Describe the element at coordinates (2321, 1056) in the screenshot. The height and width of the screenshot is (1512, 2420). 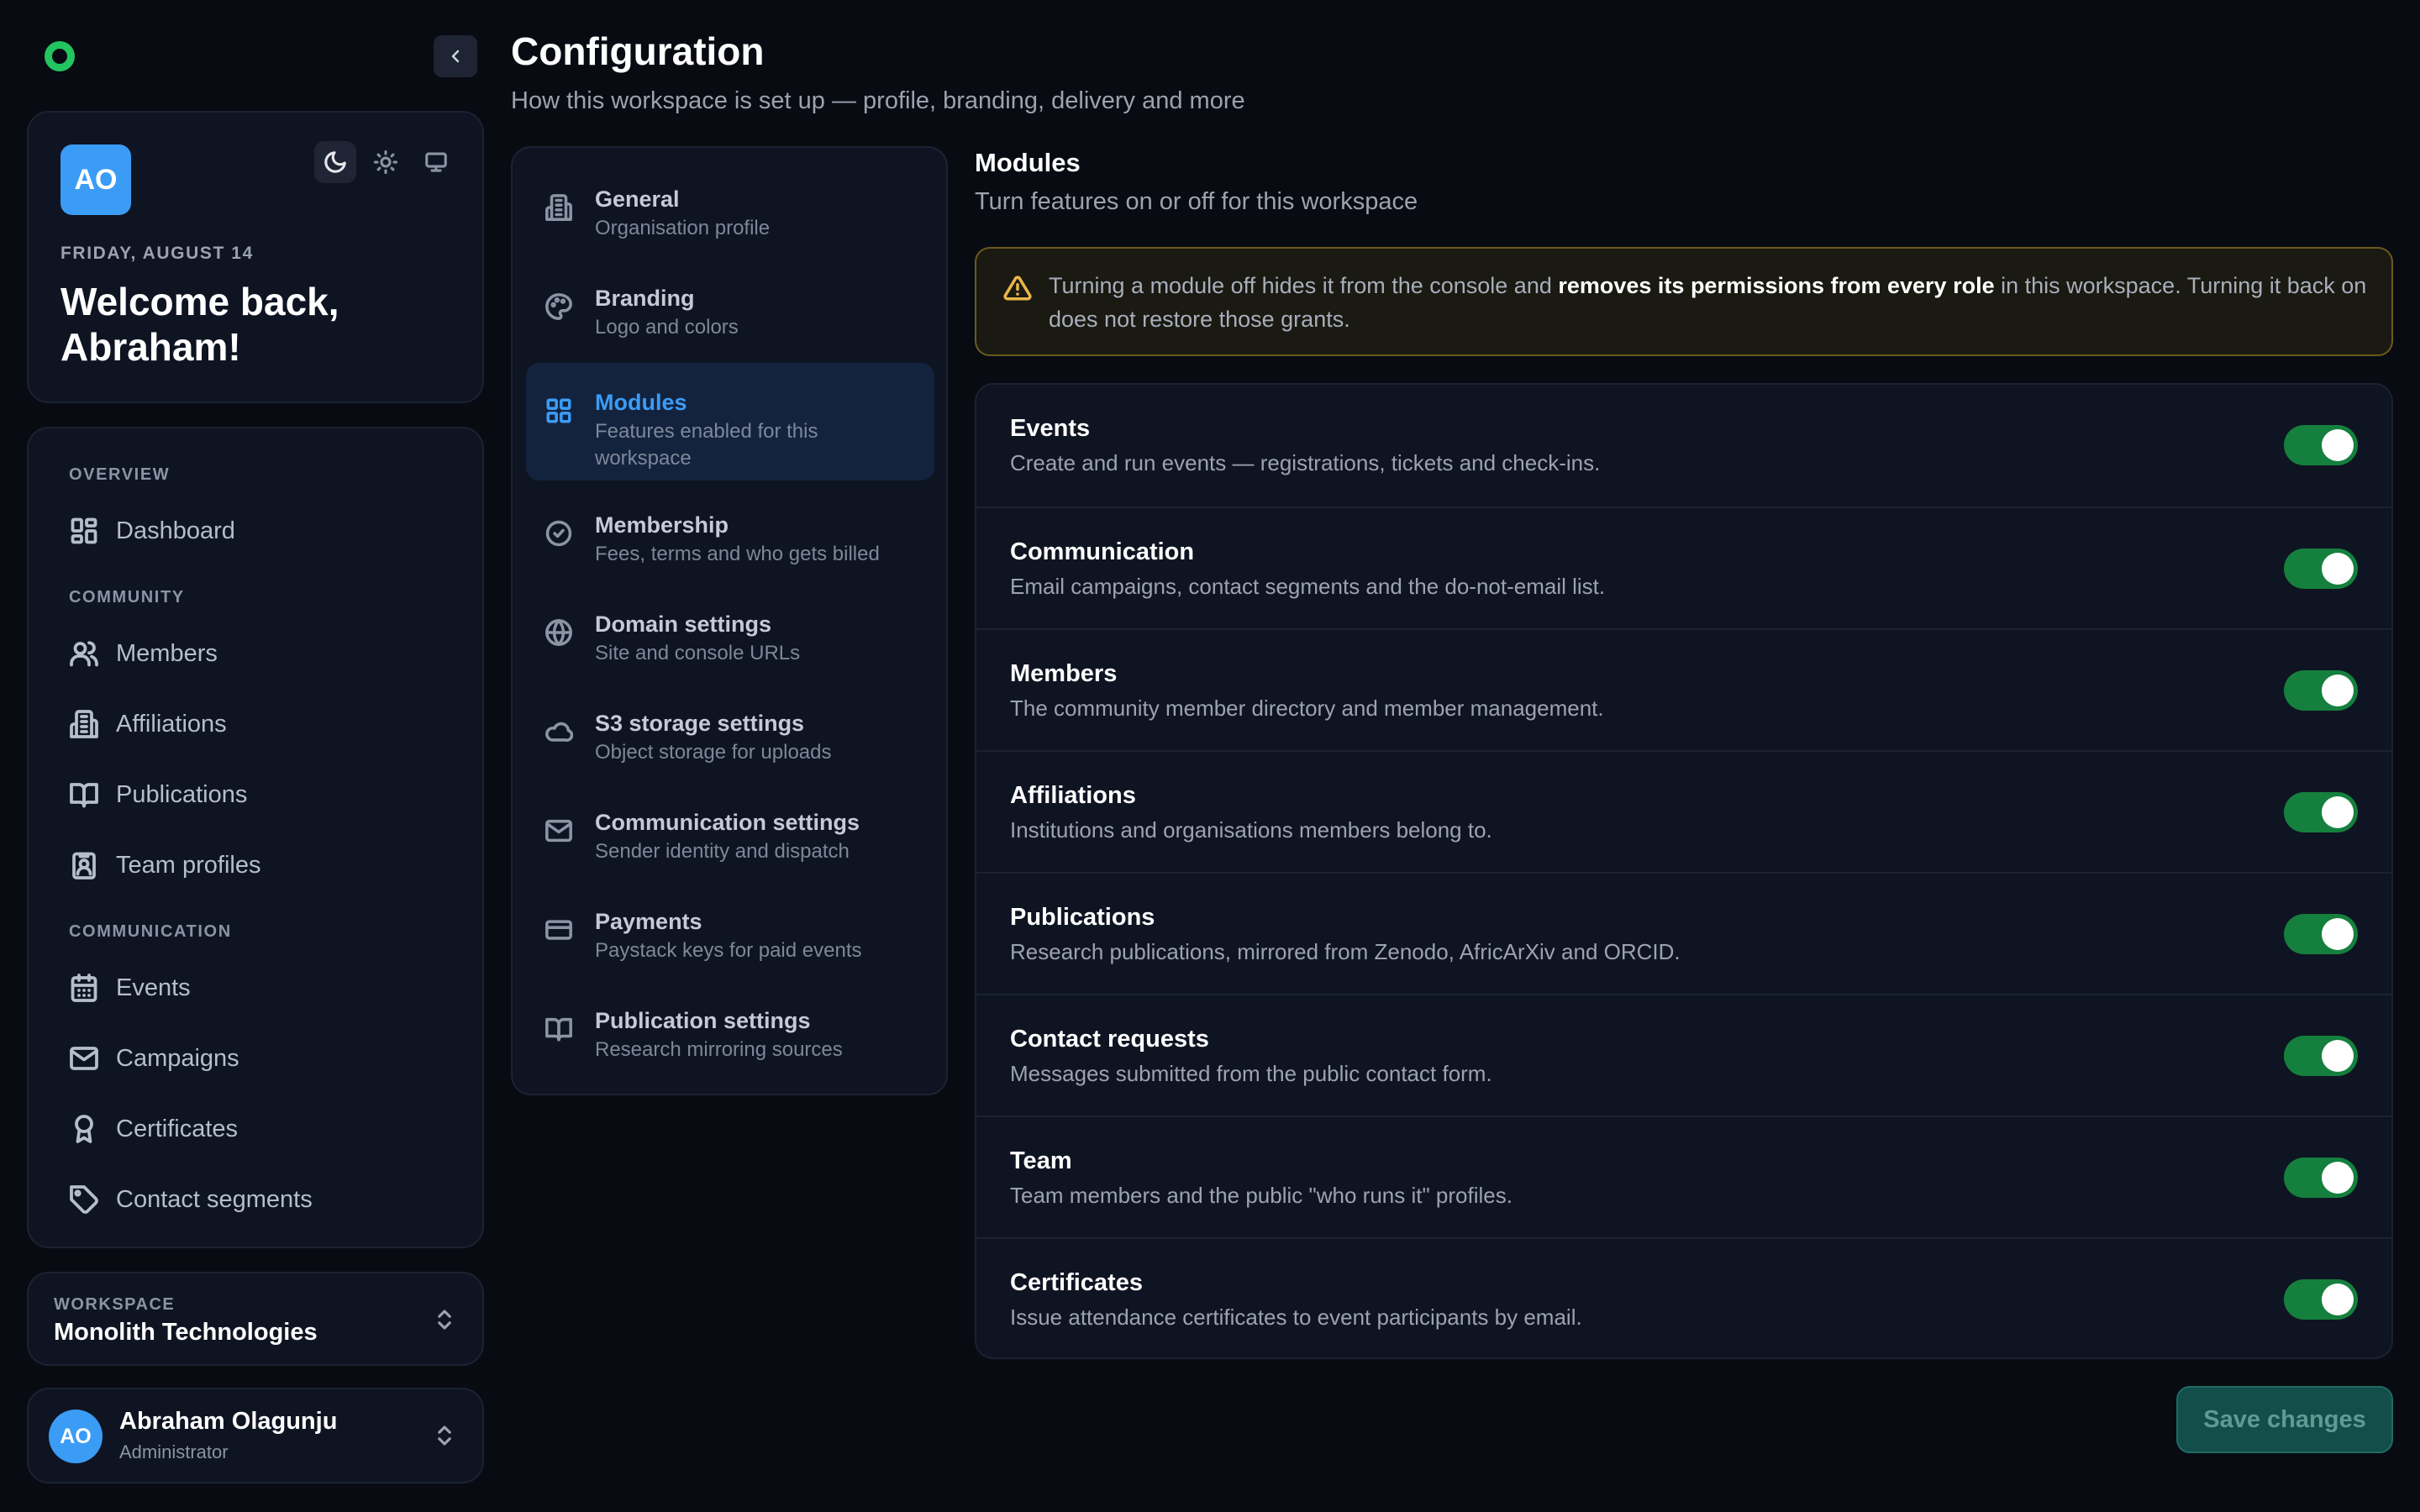
I see `module-toggle-contact-requests` at that location.